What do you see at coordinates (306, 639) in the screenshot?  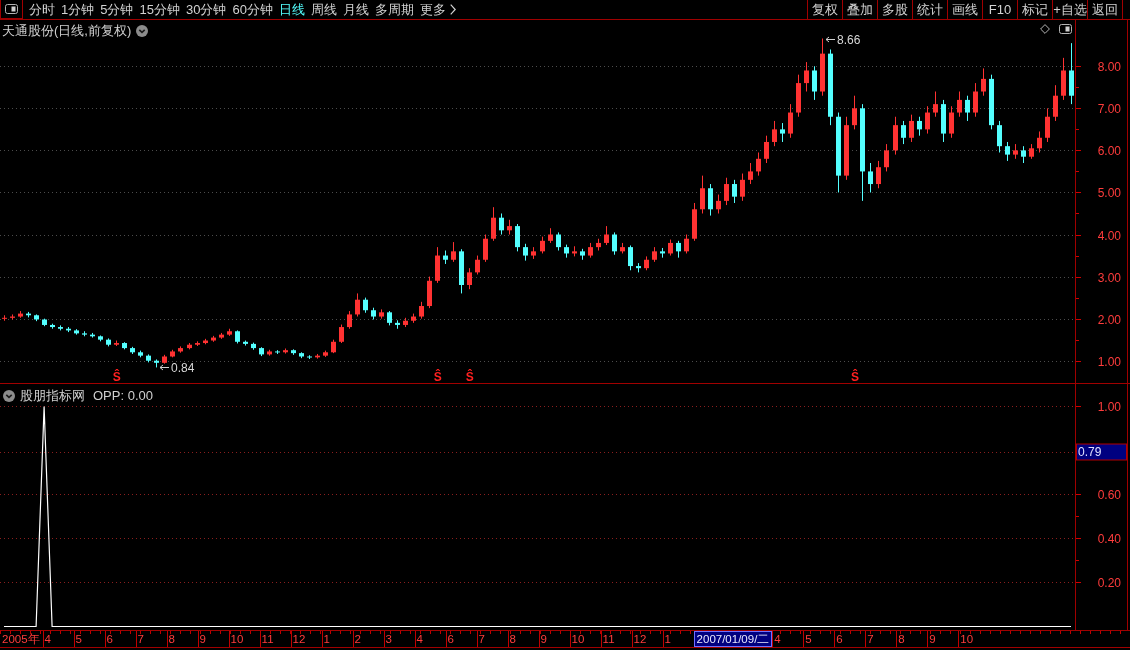 I see `time-axis-label: 12` at bounding box center [306, 639].